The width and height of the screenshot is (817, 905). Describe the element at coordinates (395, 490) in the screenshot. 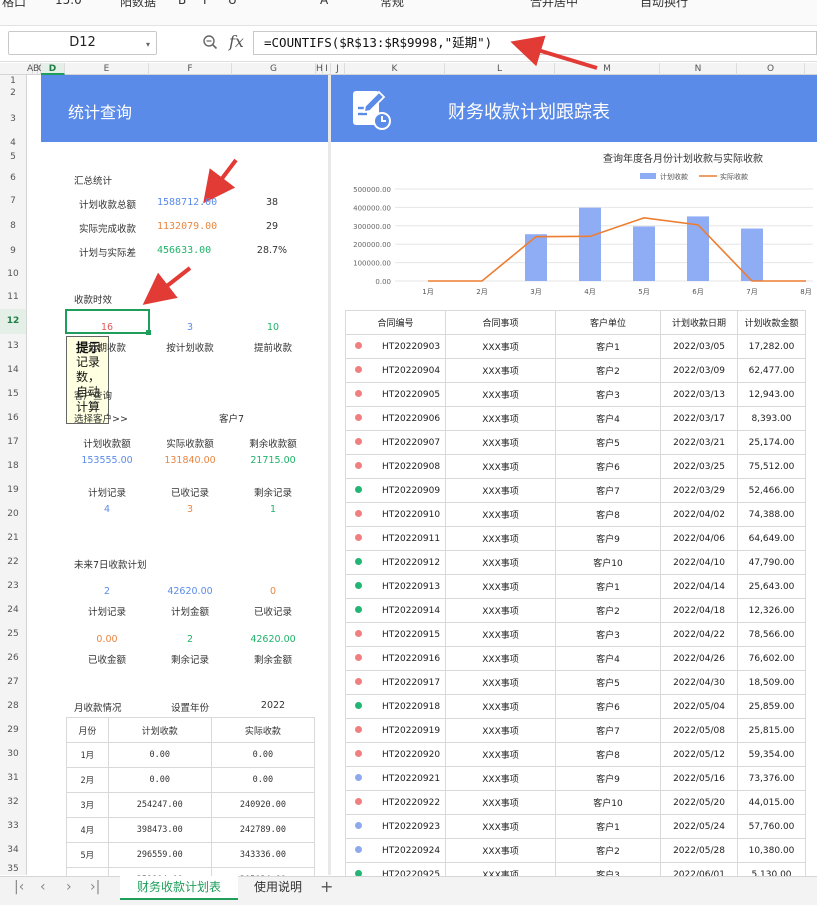

I see `contract-id-cell: HT20220909` at that location.